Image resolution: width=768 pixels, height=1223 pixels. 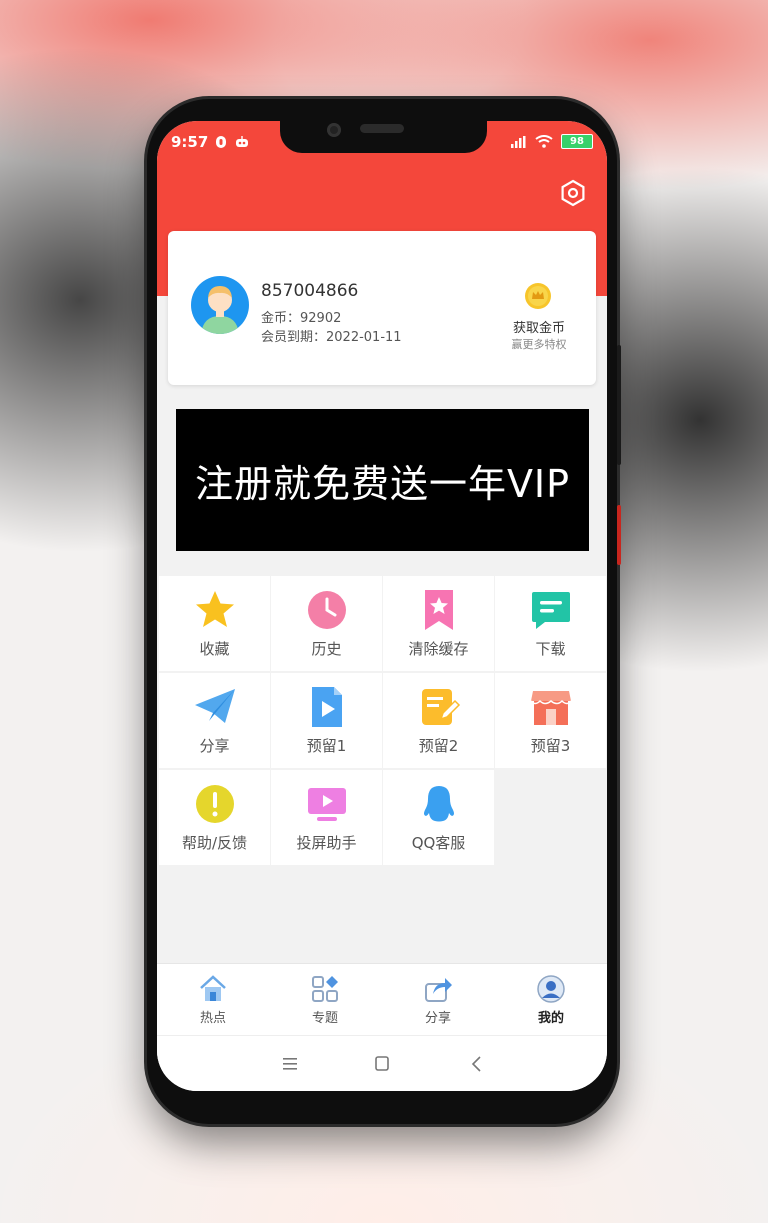 I want to click on tab-mine: 我的, so click(x=551, y=1000).